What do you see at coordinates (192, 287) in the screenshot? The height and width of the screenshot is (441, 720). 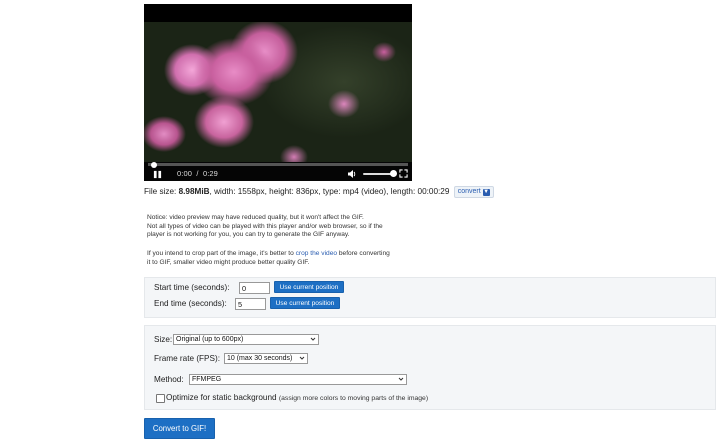 I see `start-time-label: Start time (seconds):` at bounding box center [192, 287].